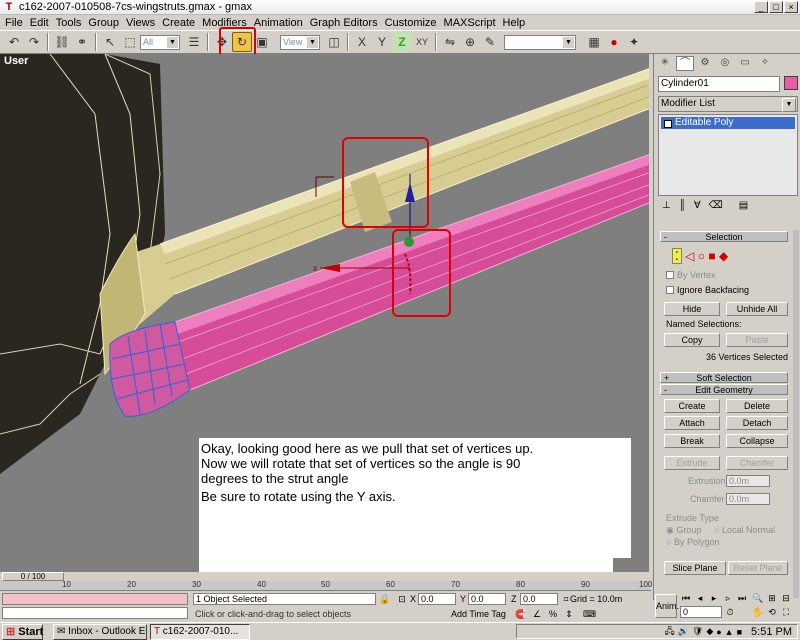  What do you see at coordinates (757, 441) in the screenshot?
I see `collapse-button: Collapse` at bounding box center [757, 441].